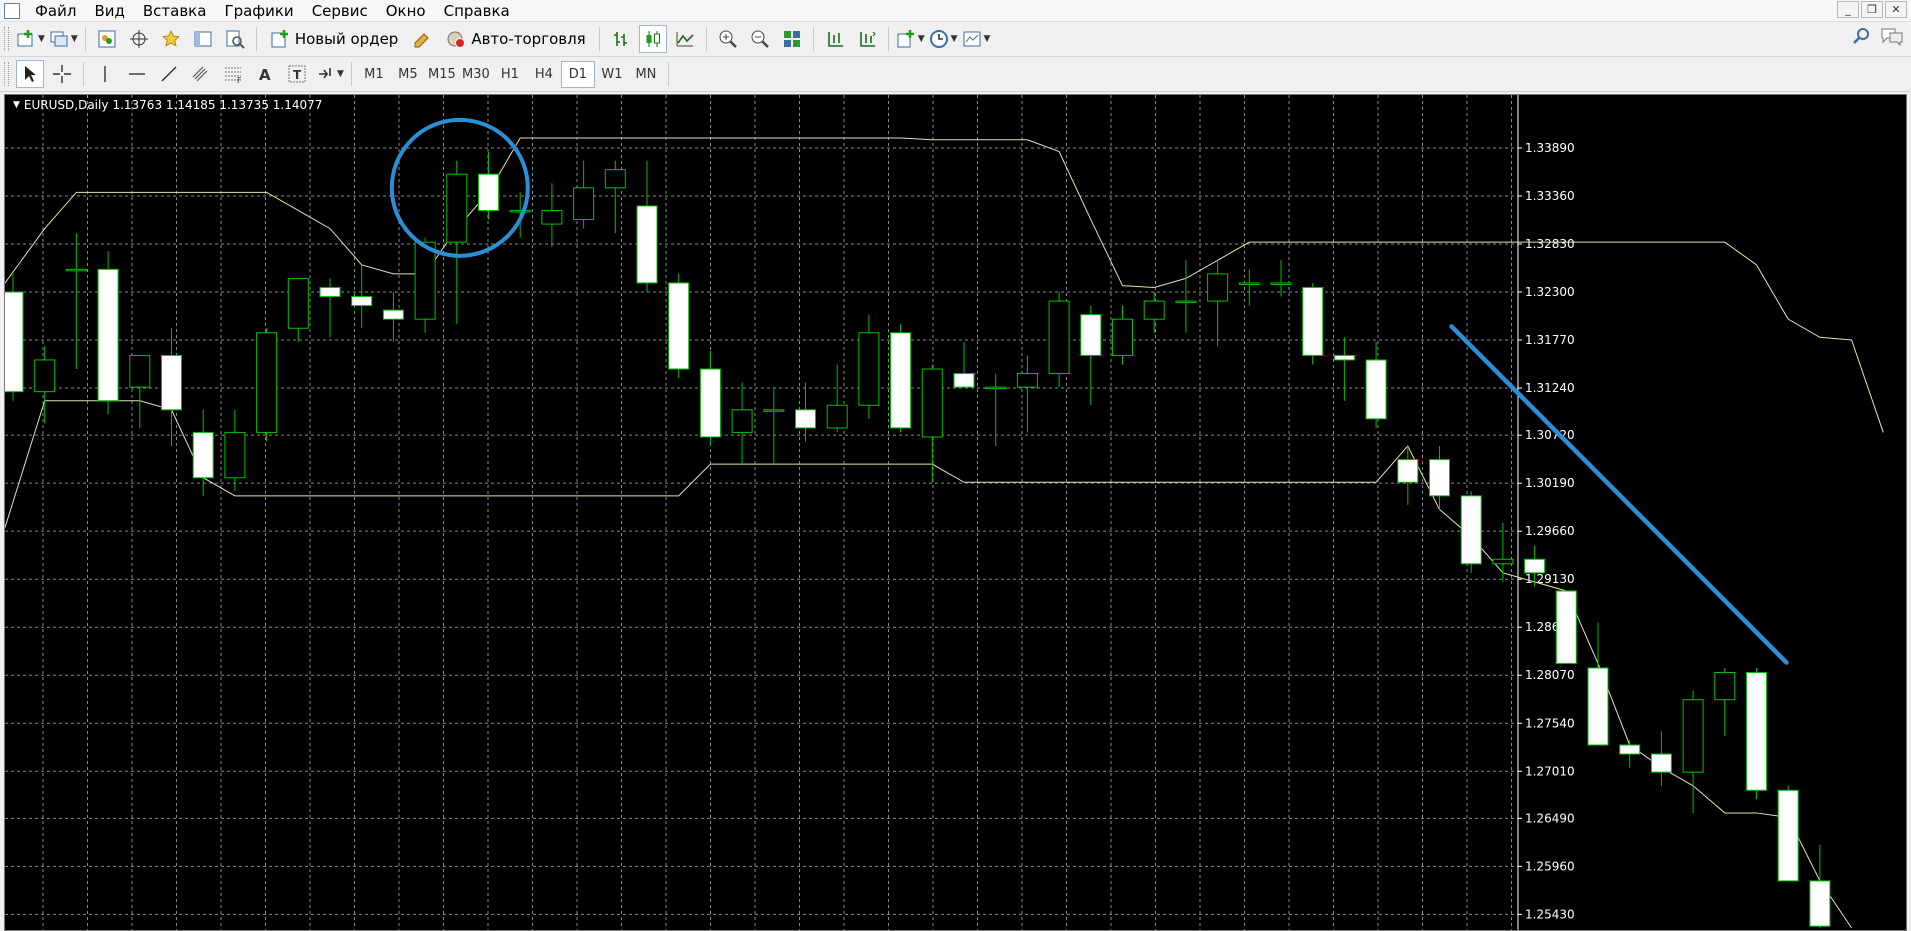 The width and height of the screenshot is (1911, 931). I want to click on templates-icon, so click(972, 39).